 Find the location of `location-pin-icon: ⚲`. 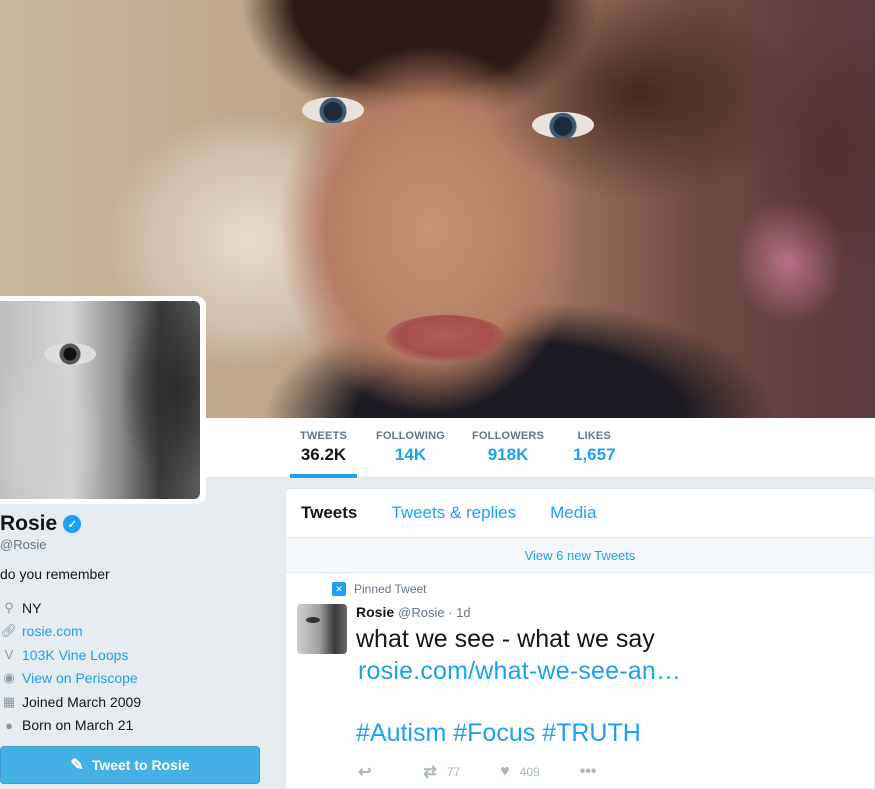

location-pin-icon: ⚲ is located at coordinates (9, 607).